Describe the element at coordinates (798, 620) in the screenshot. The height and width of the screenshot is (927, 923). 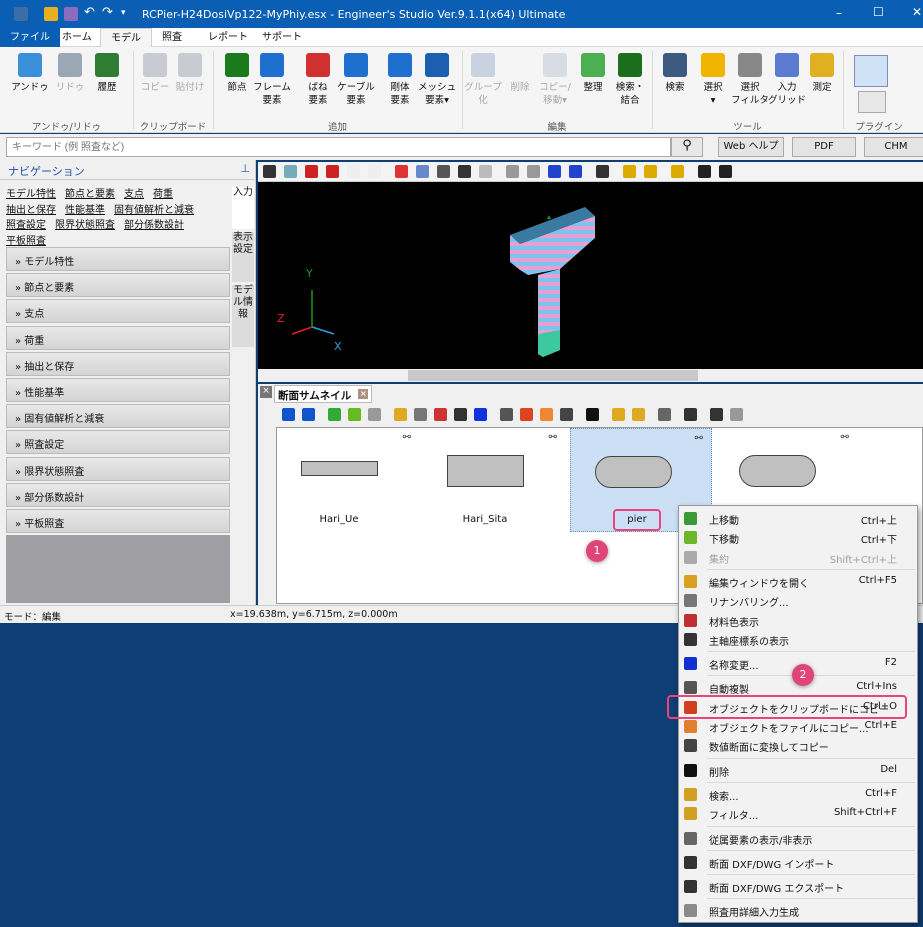
I see `menu-item-material-color: 材料色表示` at that location.